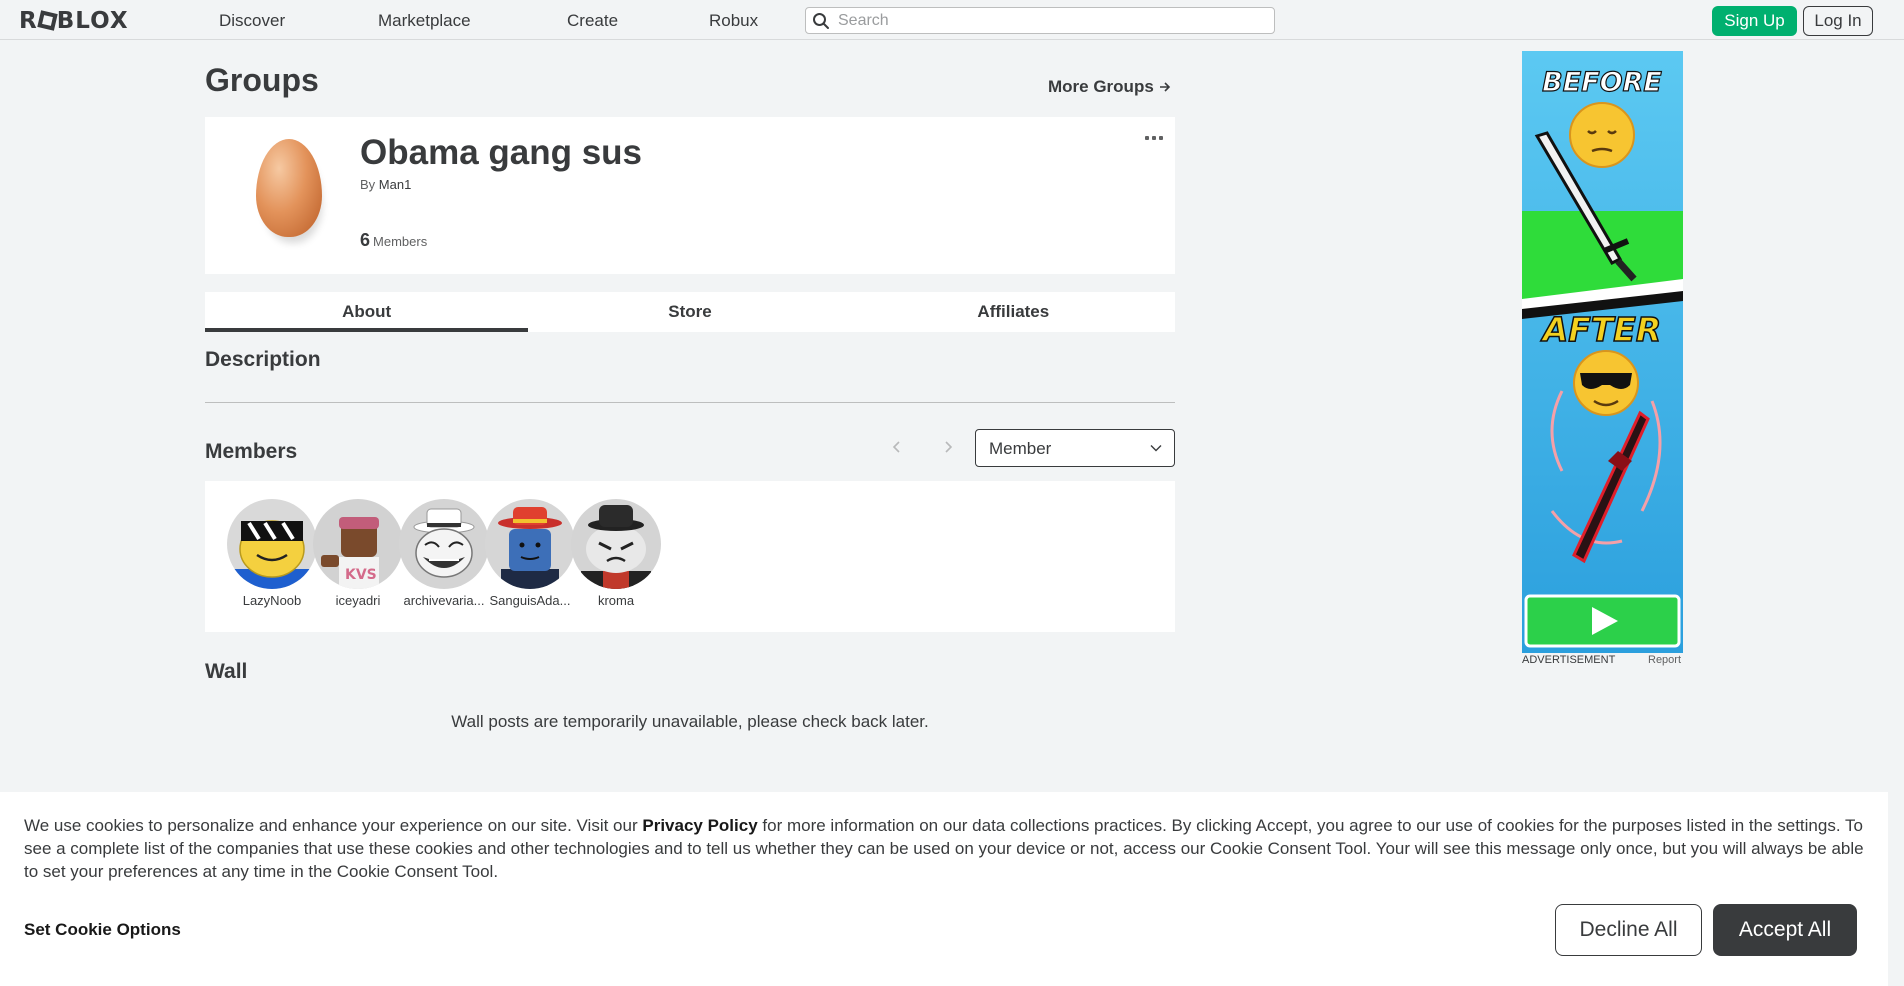 This screenshot has width=1904, height=986. I want to click on group-tabs: About Store Affiliates, so click(690, 312).